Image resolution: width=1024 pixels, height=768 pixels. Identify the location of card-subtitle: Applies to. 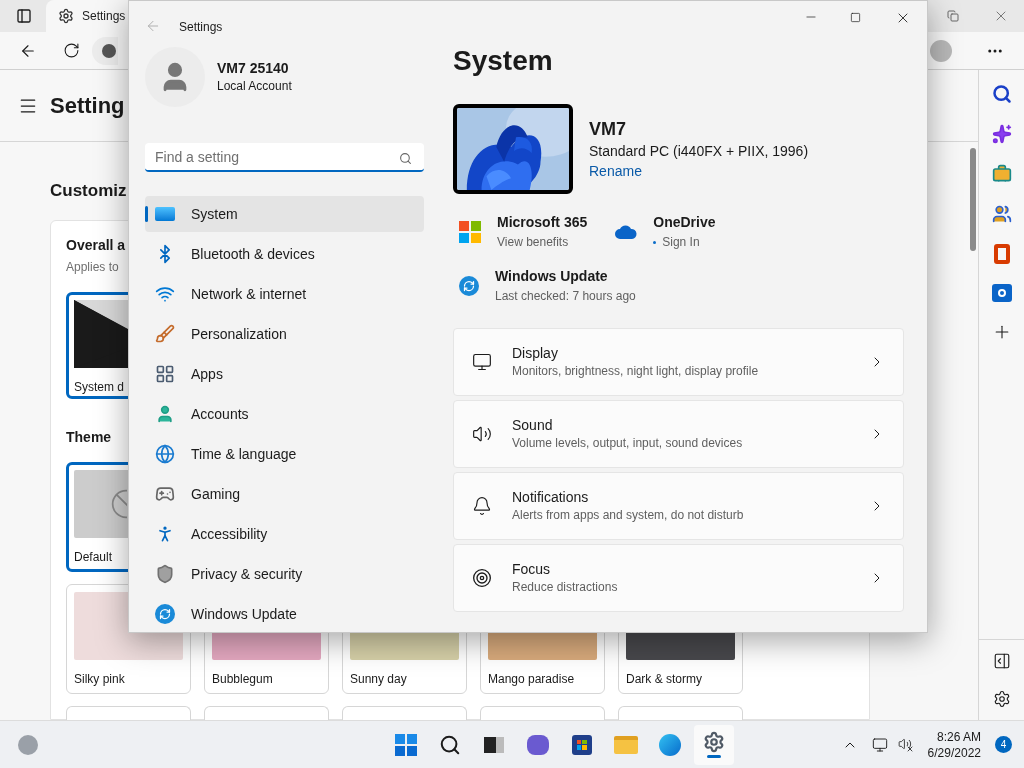
(92, 267).